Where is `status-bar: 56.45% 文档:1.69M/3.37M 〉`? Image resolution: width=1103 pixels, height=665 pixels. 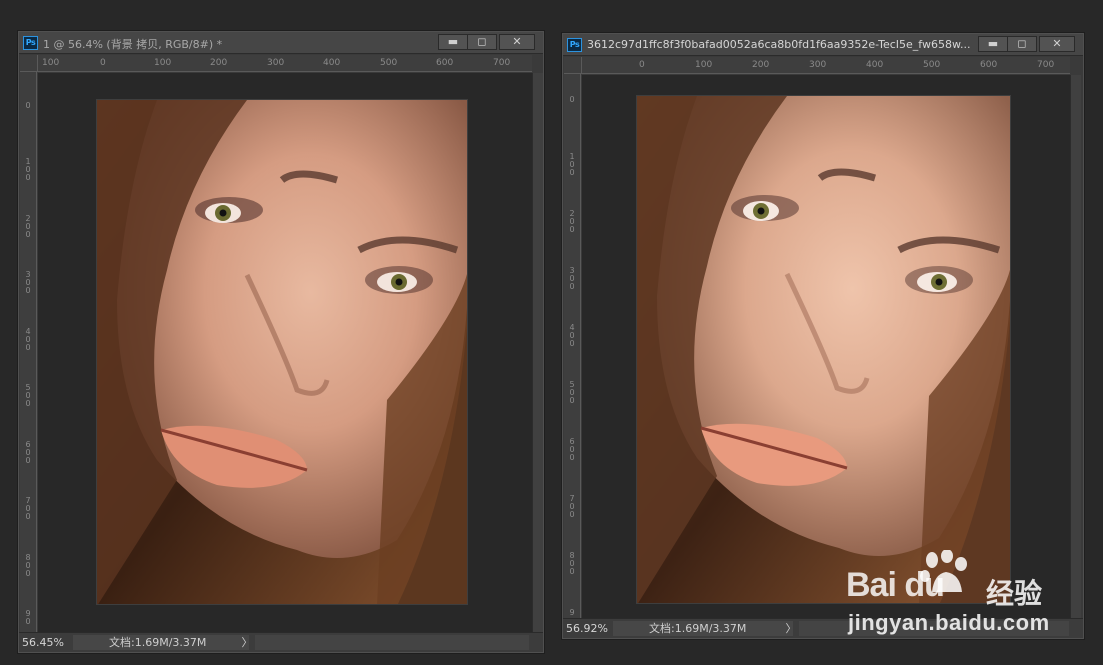 status-bar: 56.45% 文档:1.69M/3.37M 〉 is located at coordinates (281, 642).